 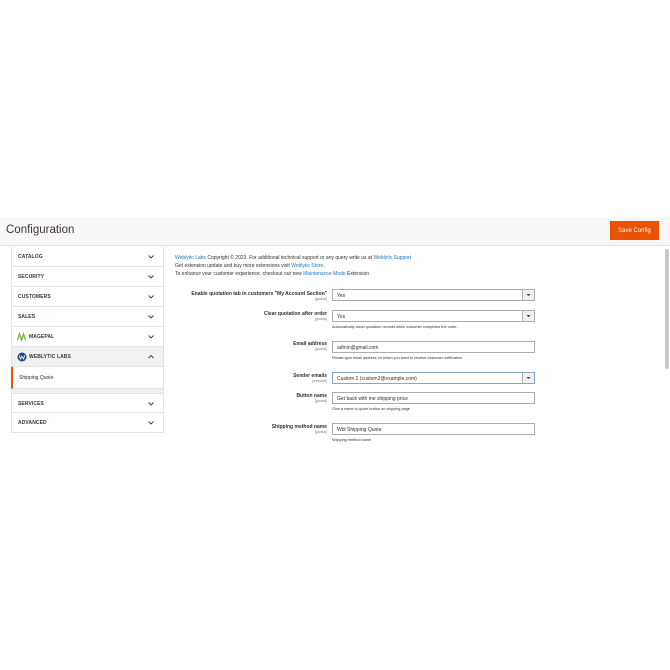 What do you see at coordinates (433, 347) in the screenshot?
I see `email-address-input: admin@gmail.com` at bounding box center [433, 347].